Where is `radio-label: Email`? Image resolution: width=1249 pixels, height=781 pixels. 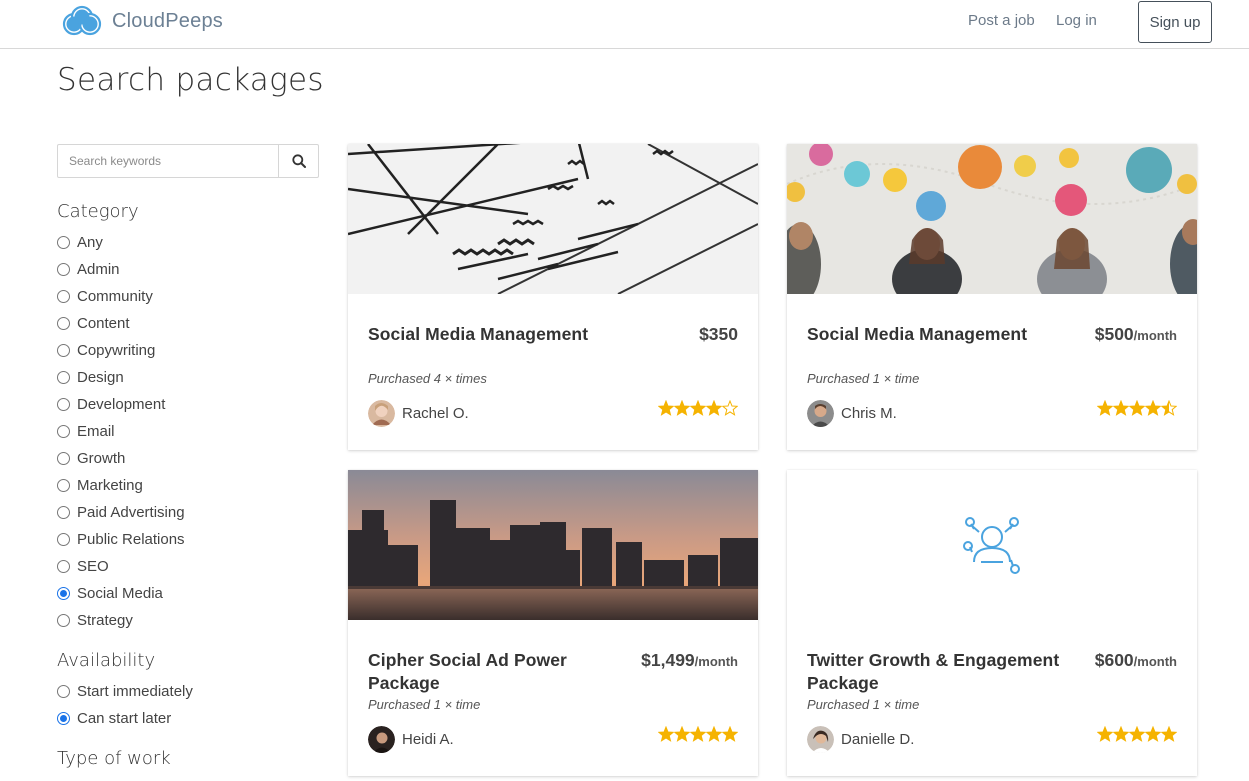 radio-label: Email is located at coordinates (96, 431).